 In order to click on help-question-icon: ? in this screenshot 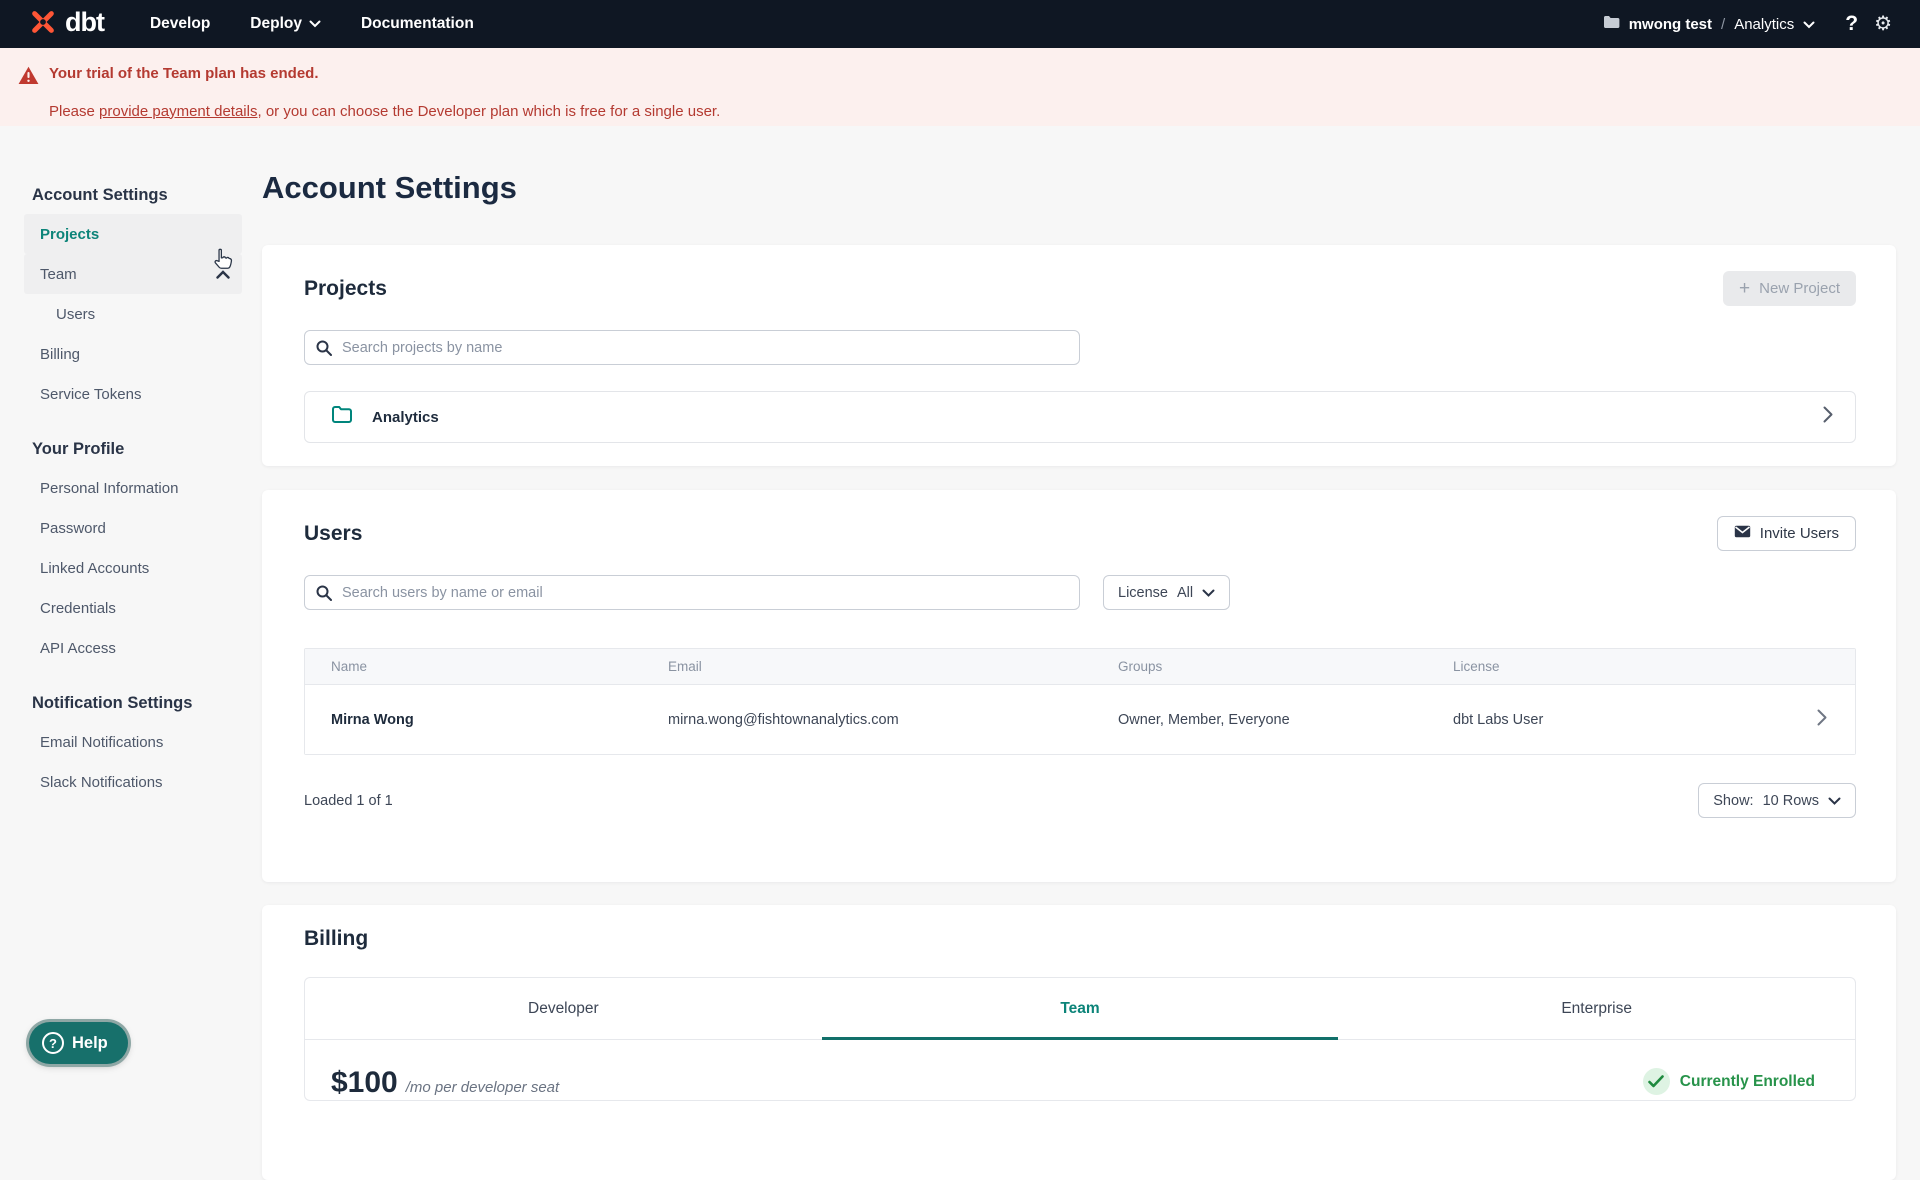, I will do `click(53, 1043)`.